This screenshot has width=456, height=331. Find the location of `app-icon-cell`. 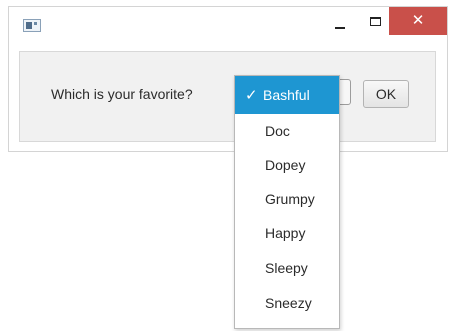

app-icon-cell is located at coordinates (29, 25).